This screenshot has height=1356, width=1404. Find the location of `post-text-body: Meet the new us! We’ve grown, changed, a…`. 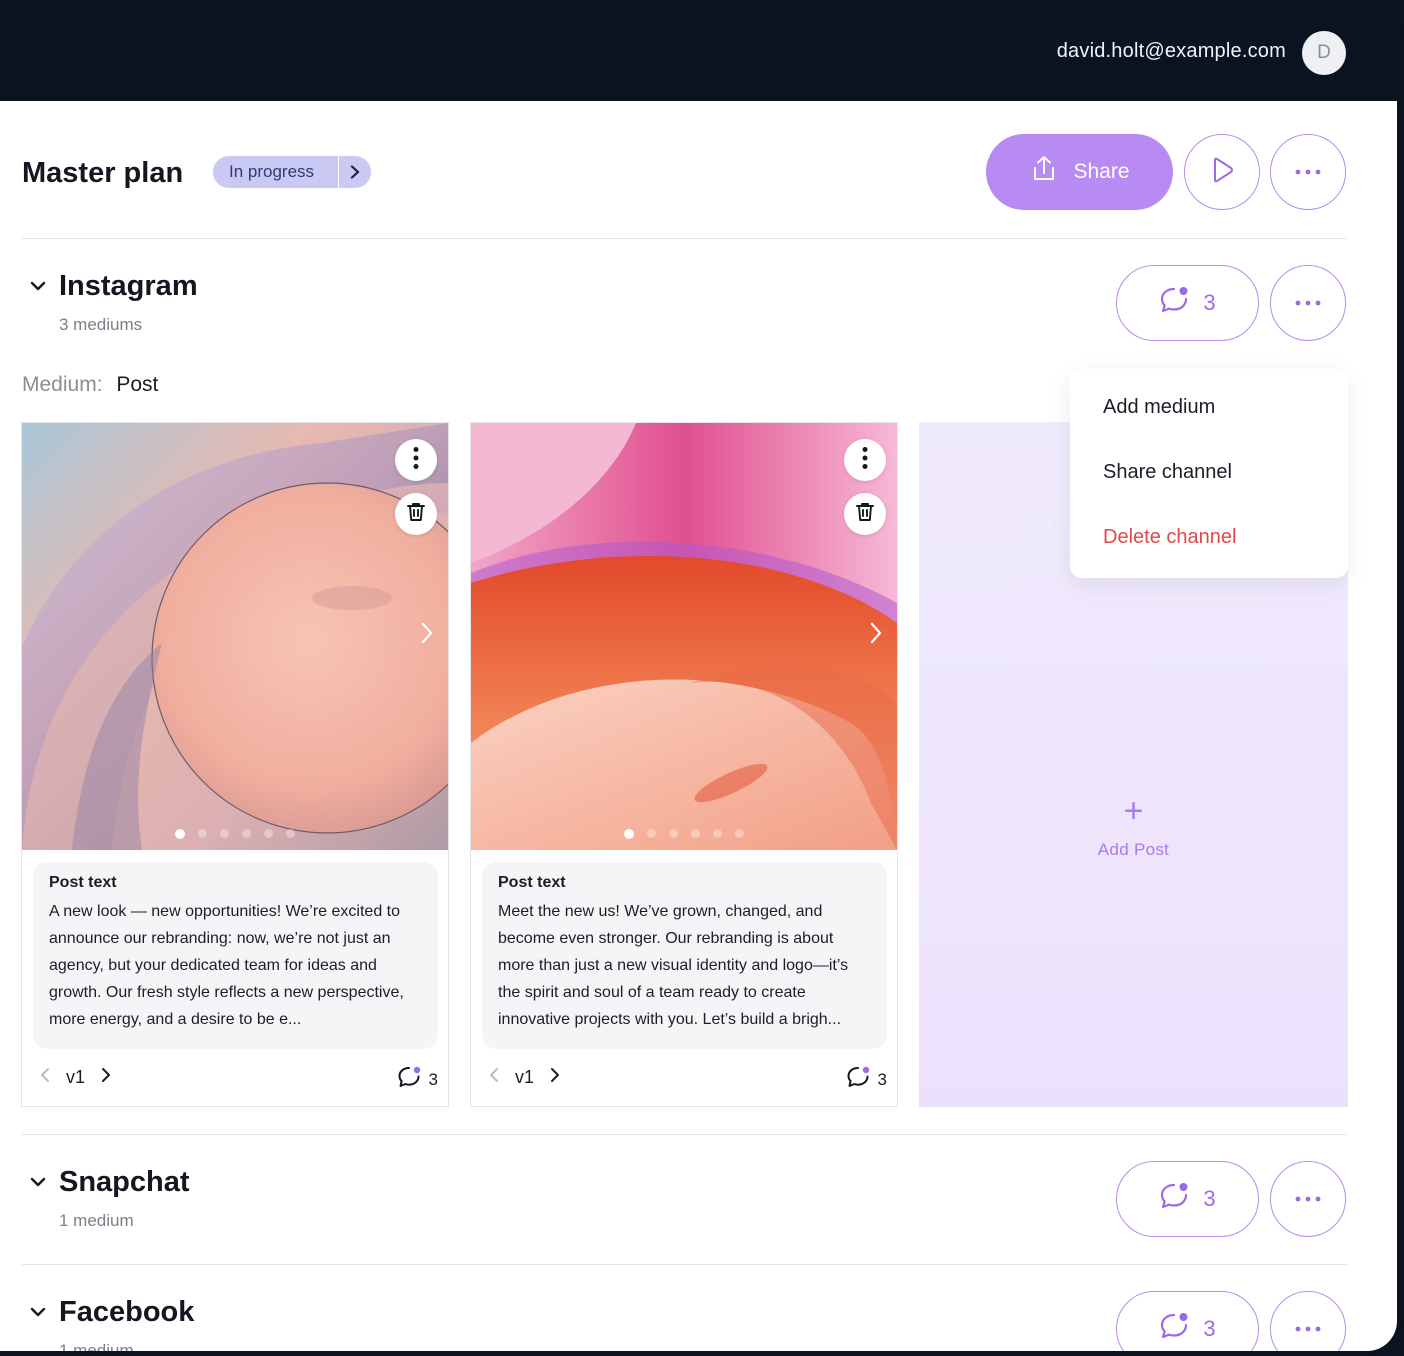

post-text-body: Meet the new us! We’ve grown, changed, a… is located at coordinates (673, 965).